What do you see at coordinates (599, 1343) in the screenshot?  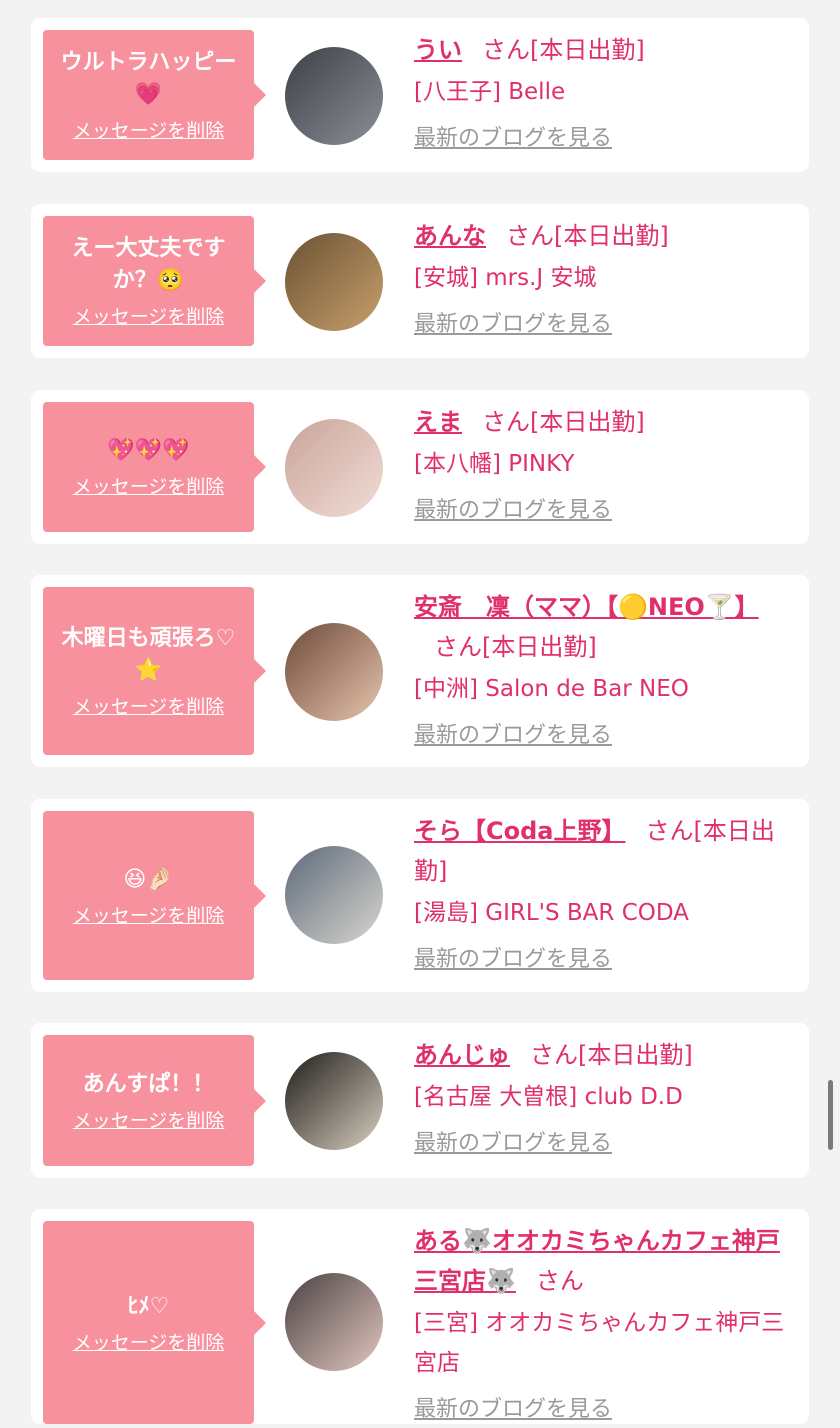 I see `shop-info: [三宮] オオカミちゃんカフェ神戸三宮店` at bounding box center [599, 1343].